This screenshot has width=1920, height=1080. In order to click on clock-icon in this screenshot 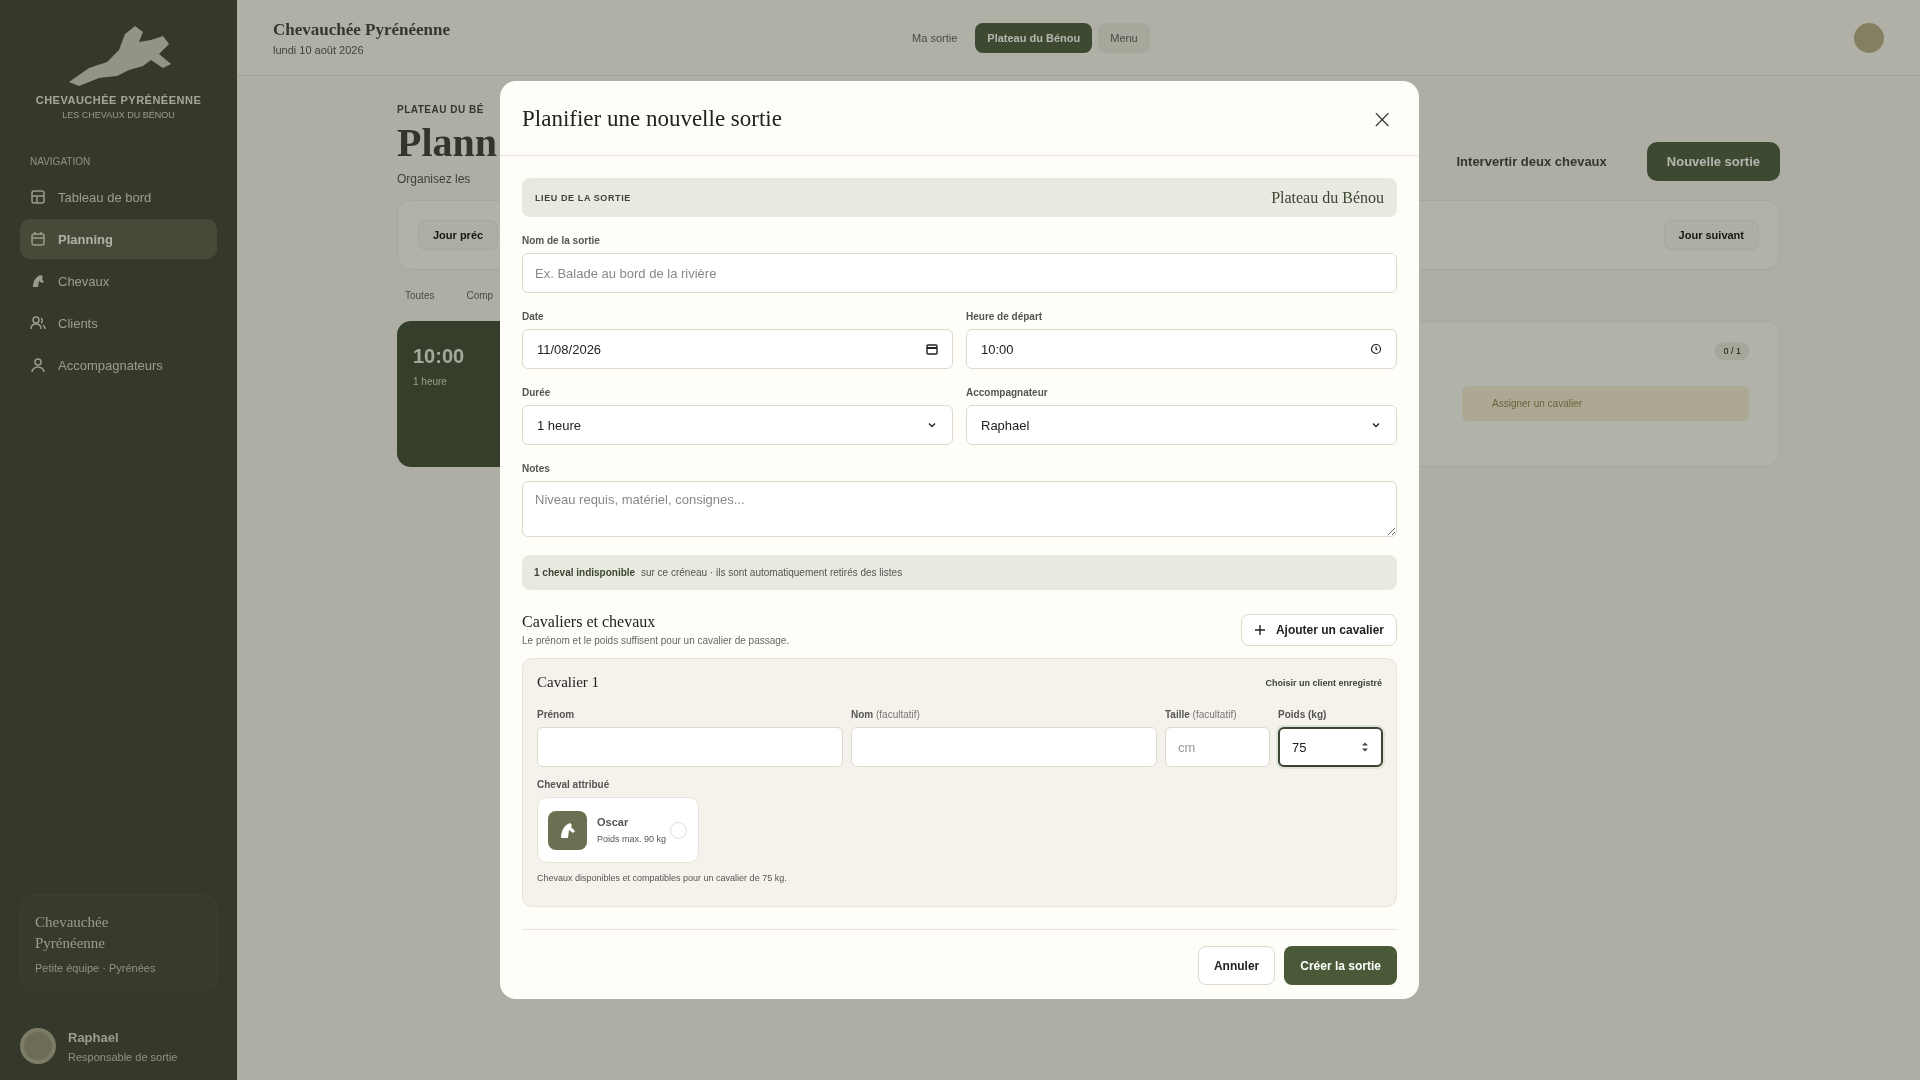, I will do `click(1376, 349)`.